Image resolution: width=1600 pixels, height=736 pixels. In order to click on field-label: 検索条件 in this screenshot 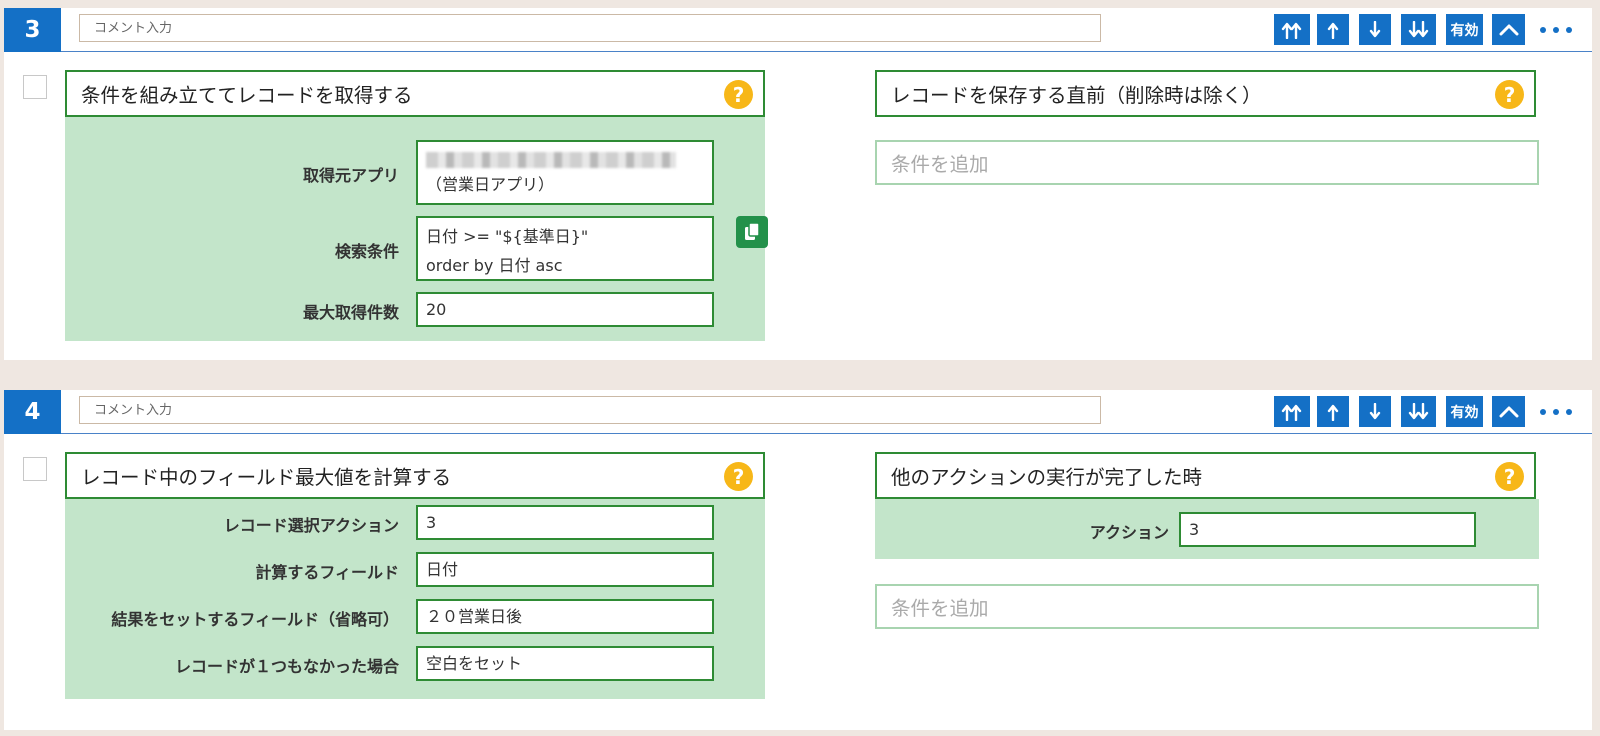, I will do `click(366, 251)`.